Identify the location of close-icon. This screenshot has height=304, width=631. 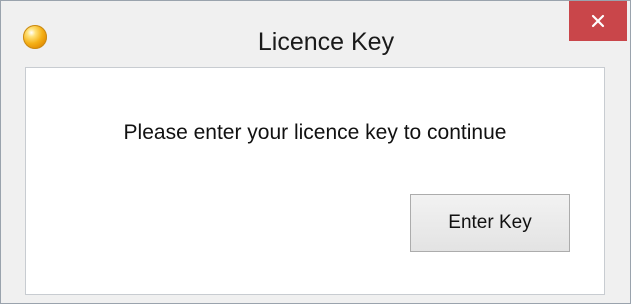
(598, 21).